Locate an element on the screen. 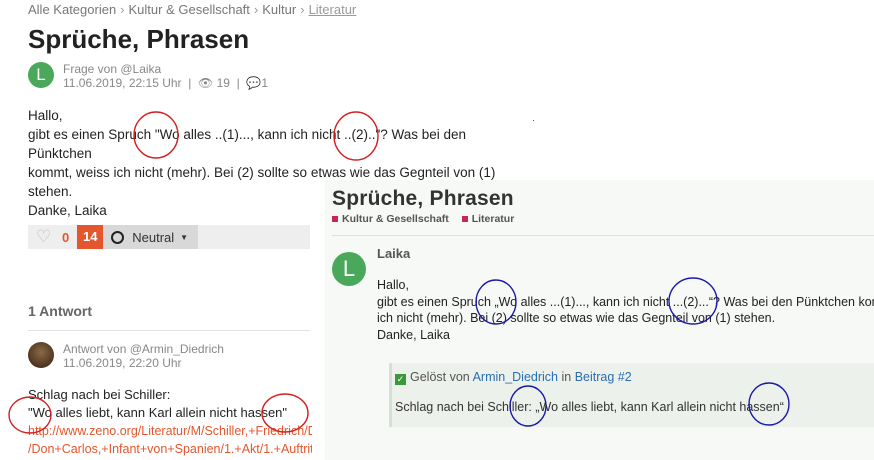 The width and height of the screenshot is (874, 460). solved-user-link: Armin_Diedrich is located at coordinates (515, 377).